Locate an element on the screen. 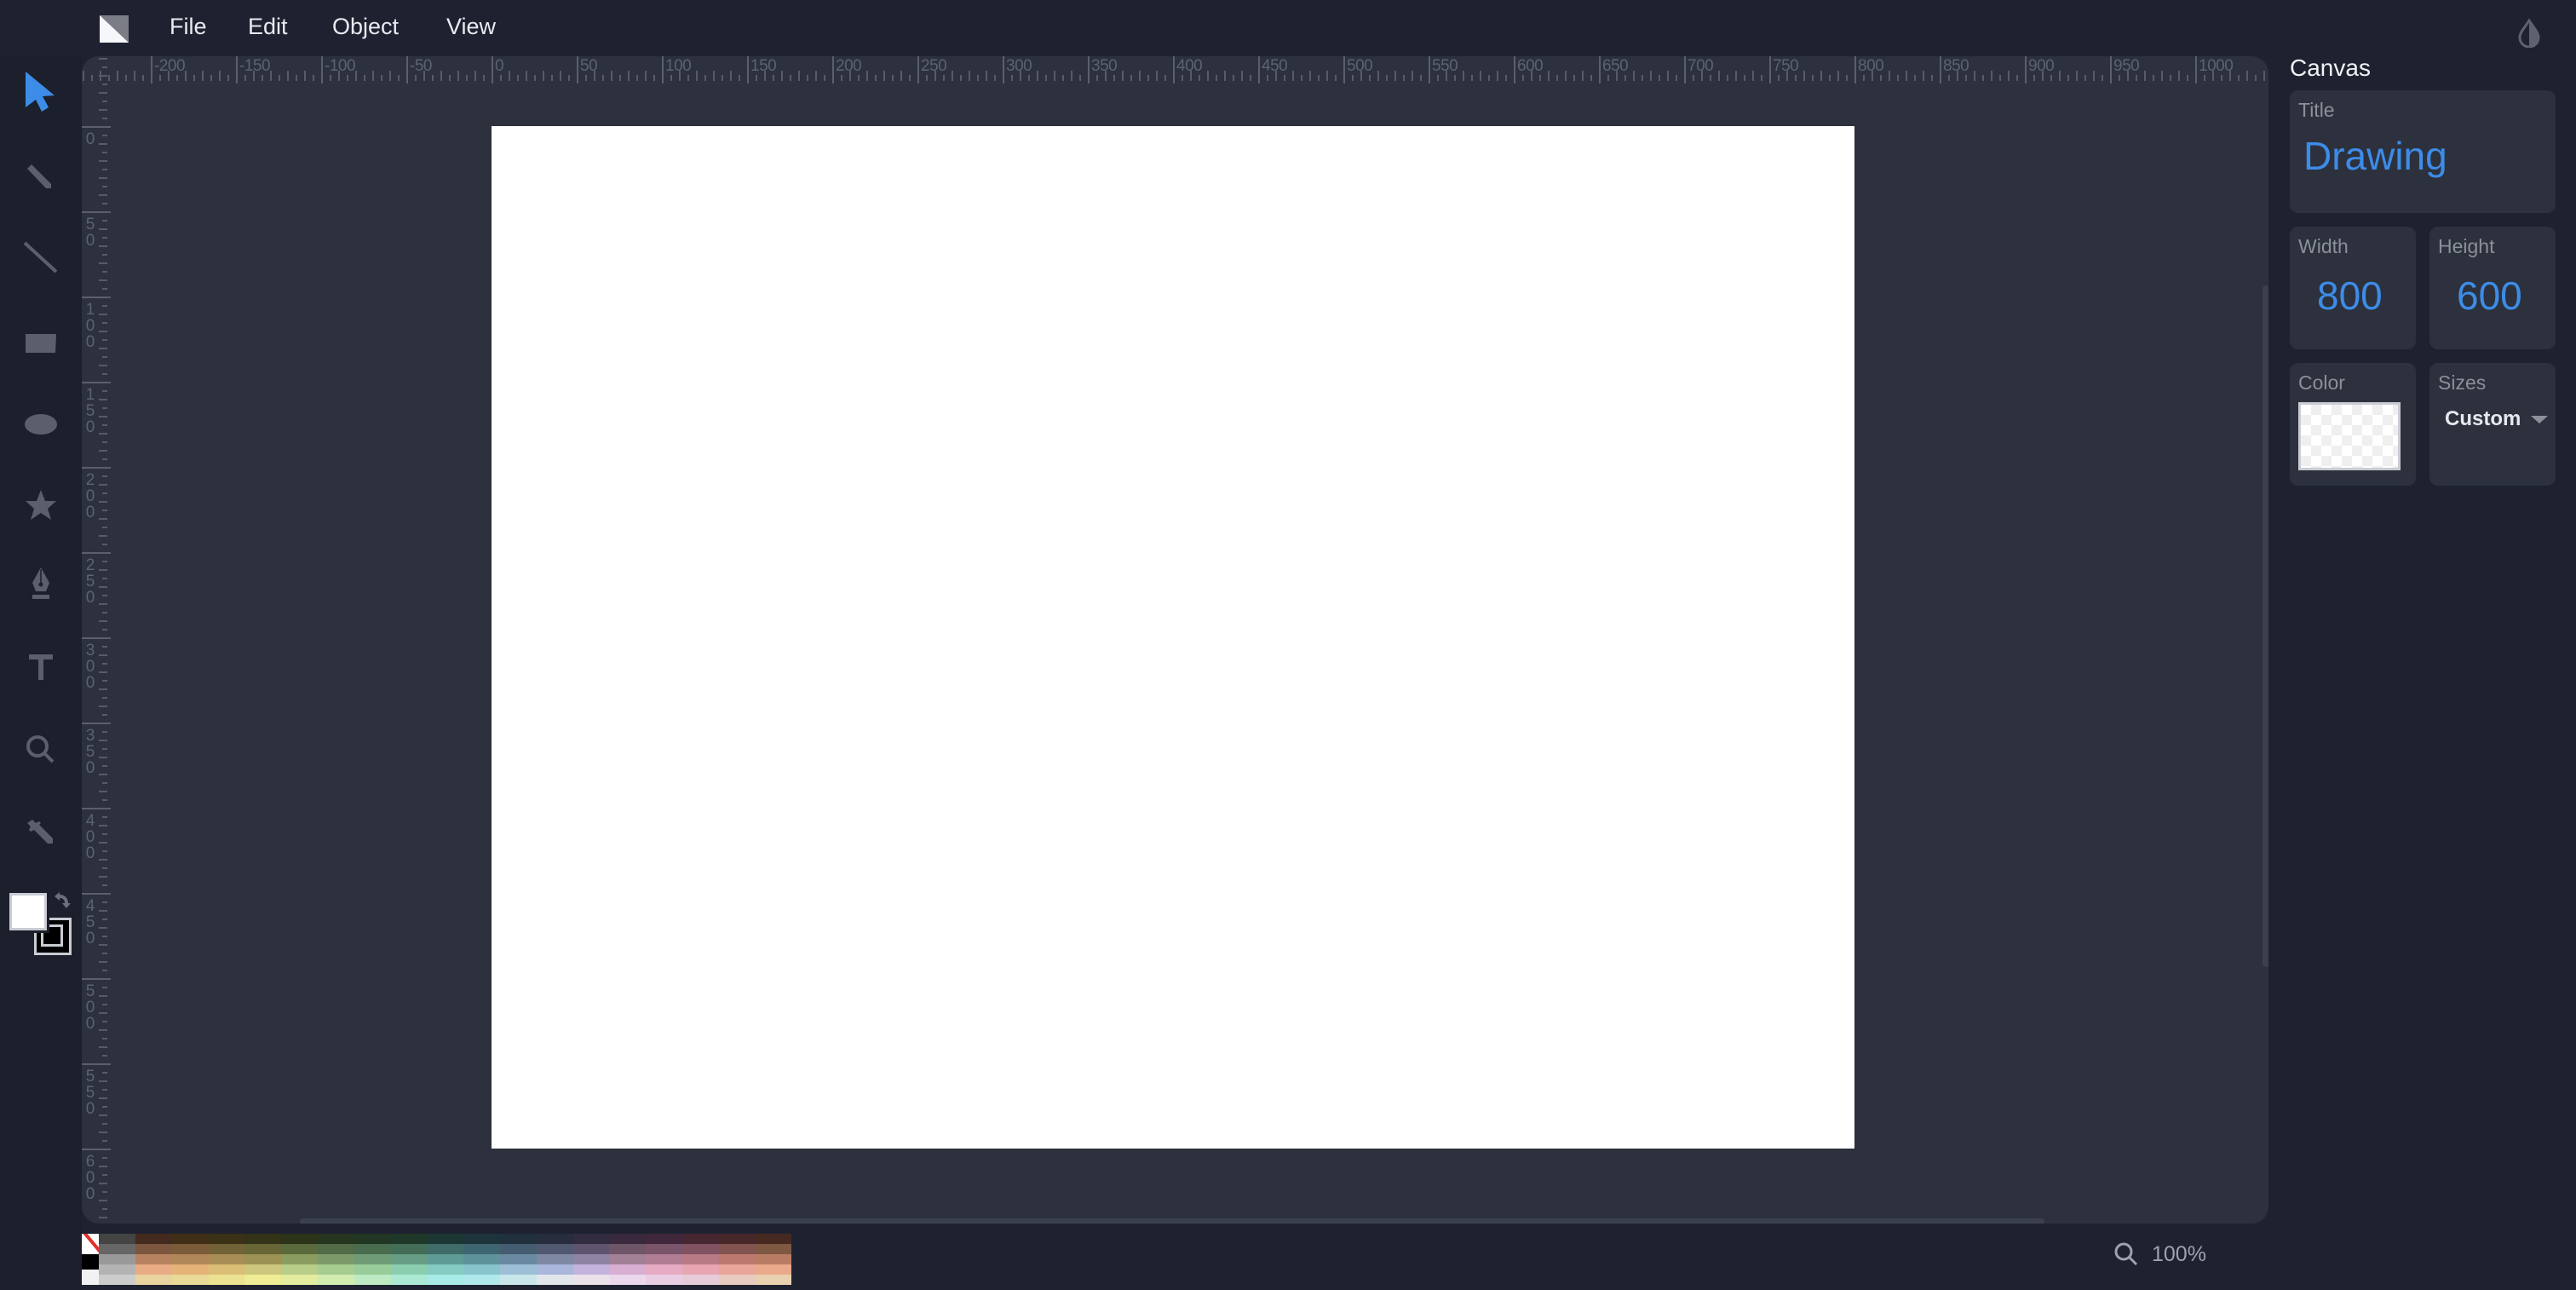 This screenshot has width=2576, height=1290. fill-color-swatch is located at coordinates (28, 911).